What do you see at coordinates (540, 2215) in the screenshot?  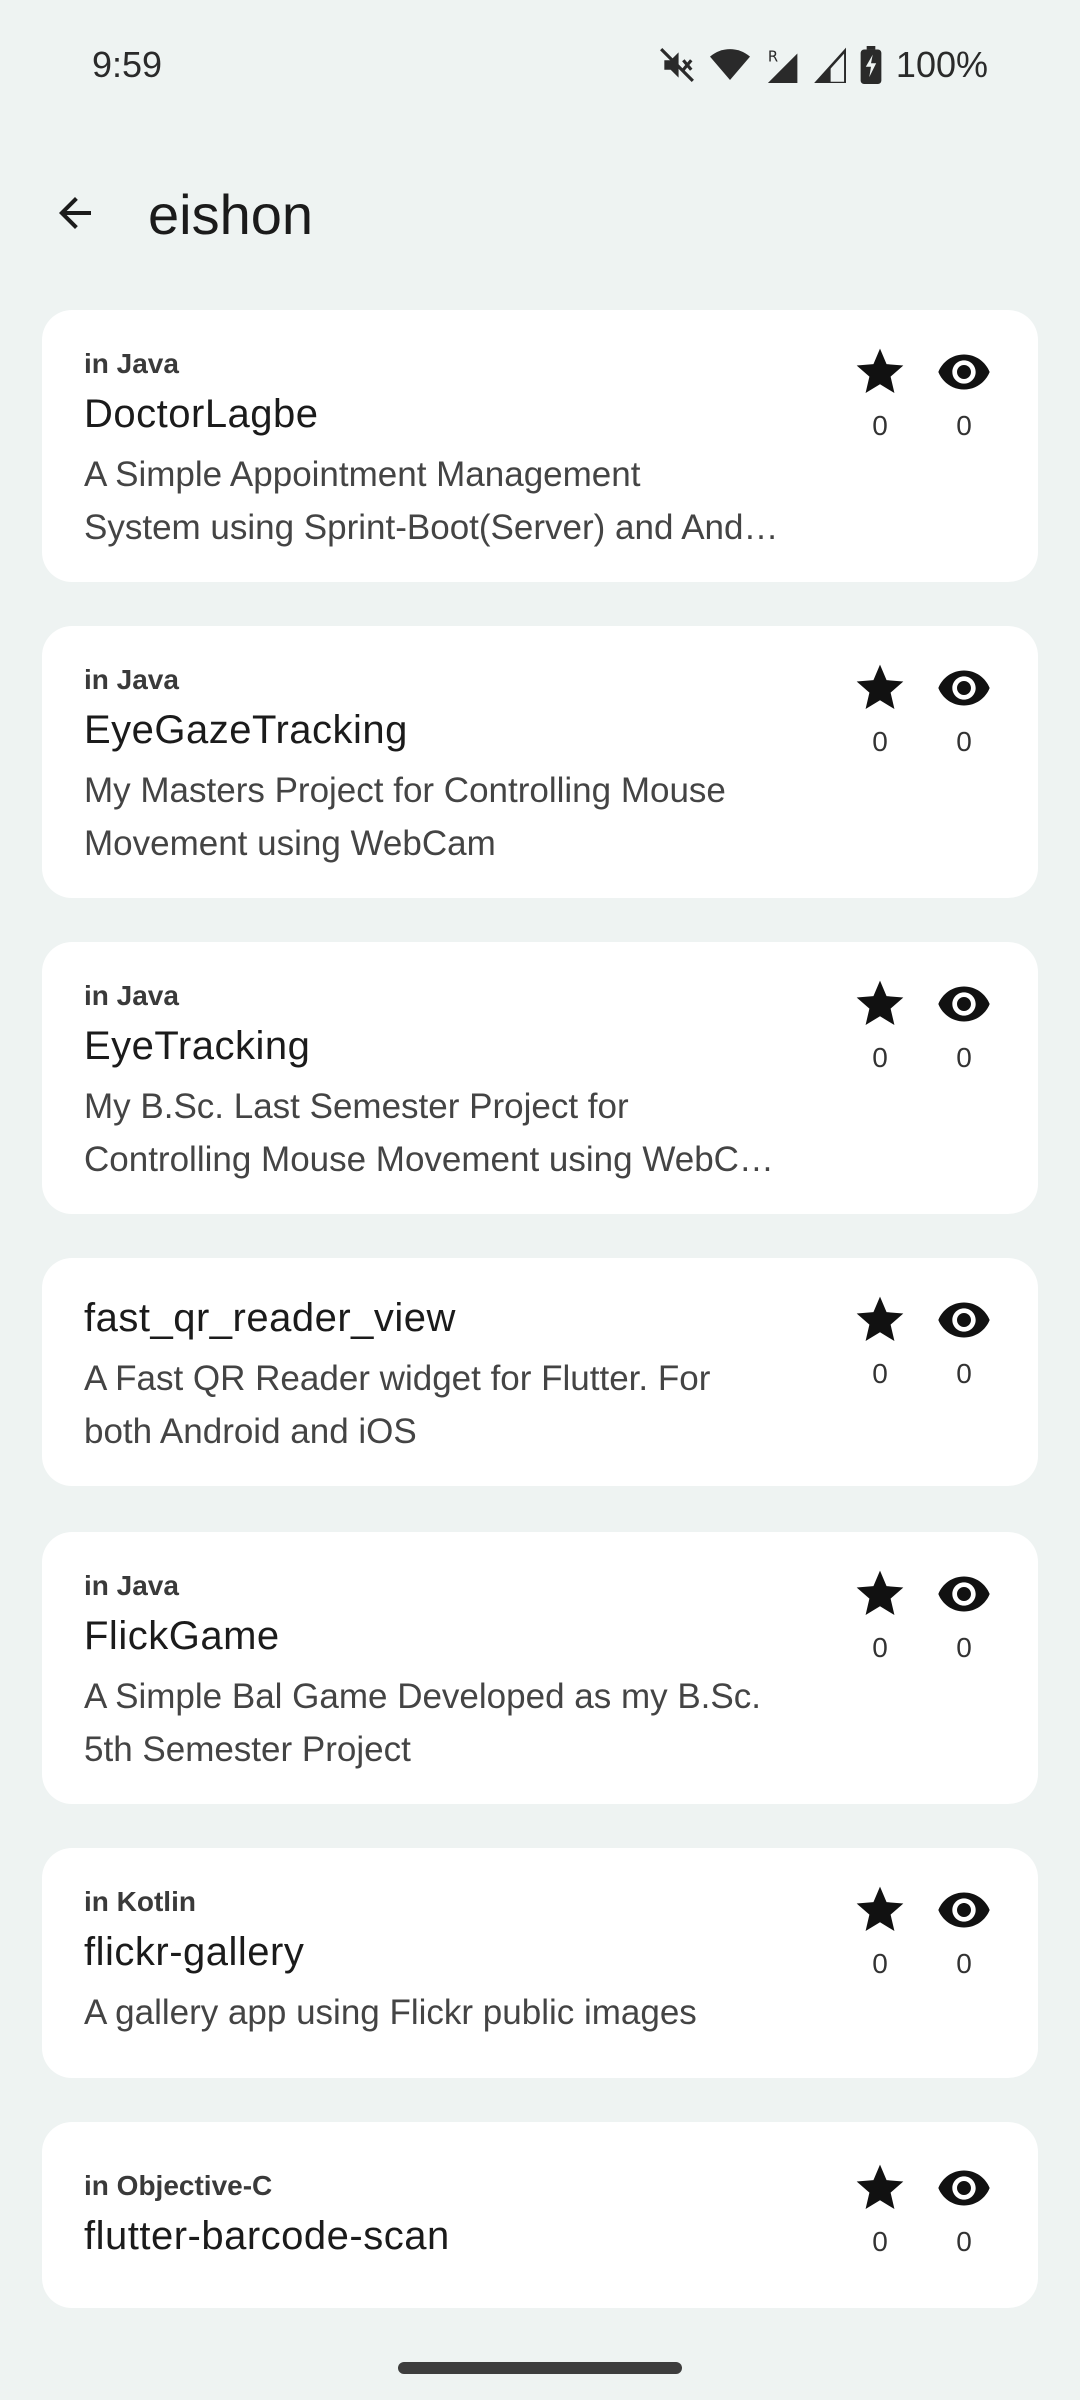 I see `repo-card: in Objective-C flutter-barcode-scan 0 0` at bounding box center [540, 2215].